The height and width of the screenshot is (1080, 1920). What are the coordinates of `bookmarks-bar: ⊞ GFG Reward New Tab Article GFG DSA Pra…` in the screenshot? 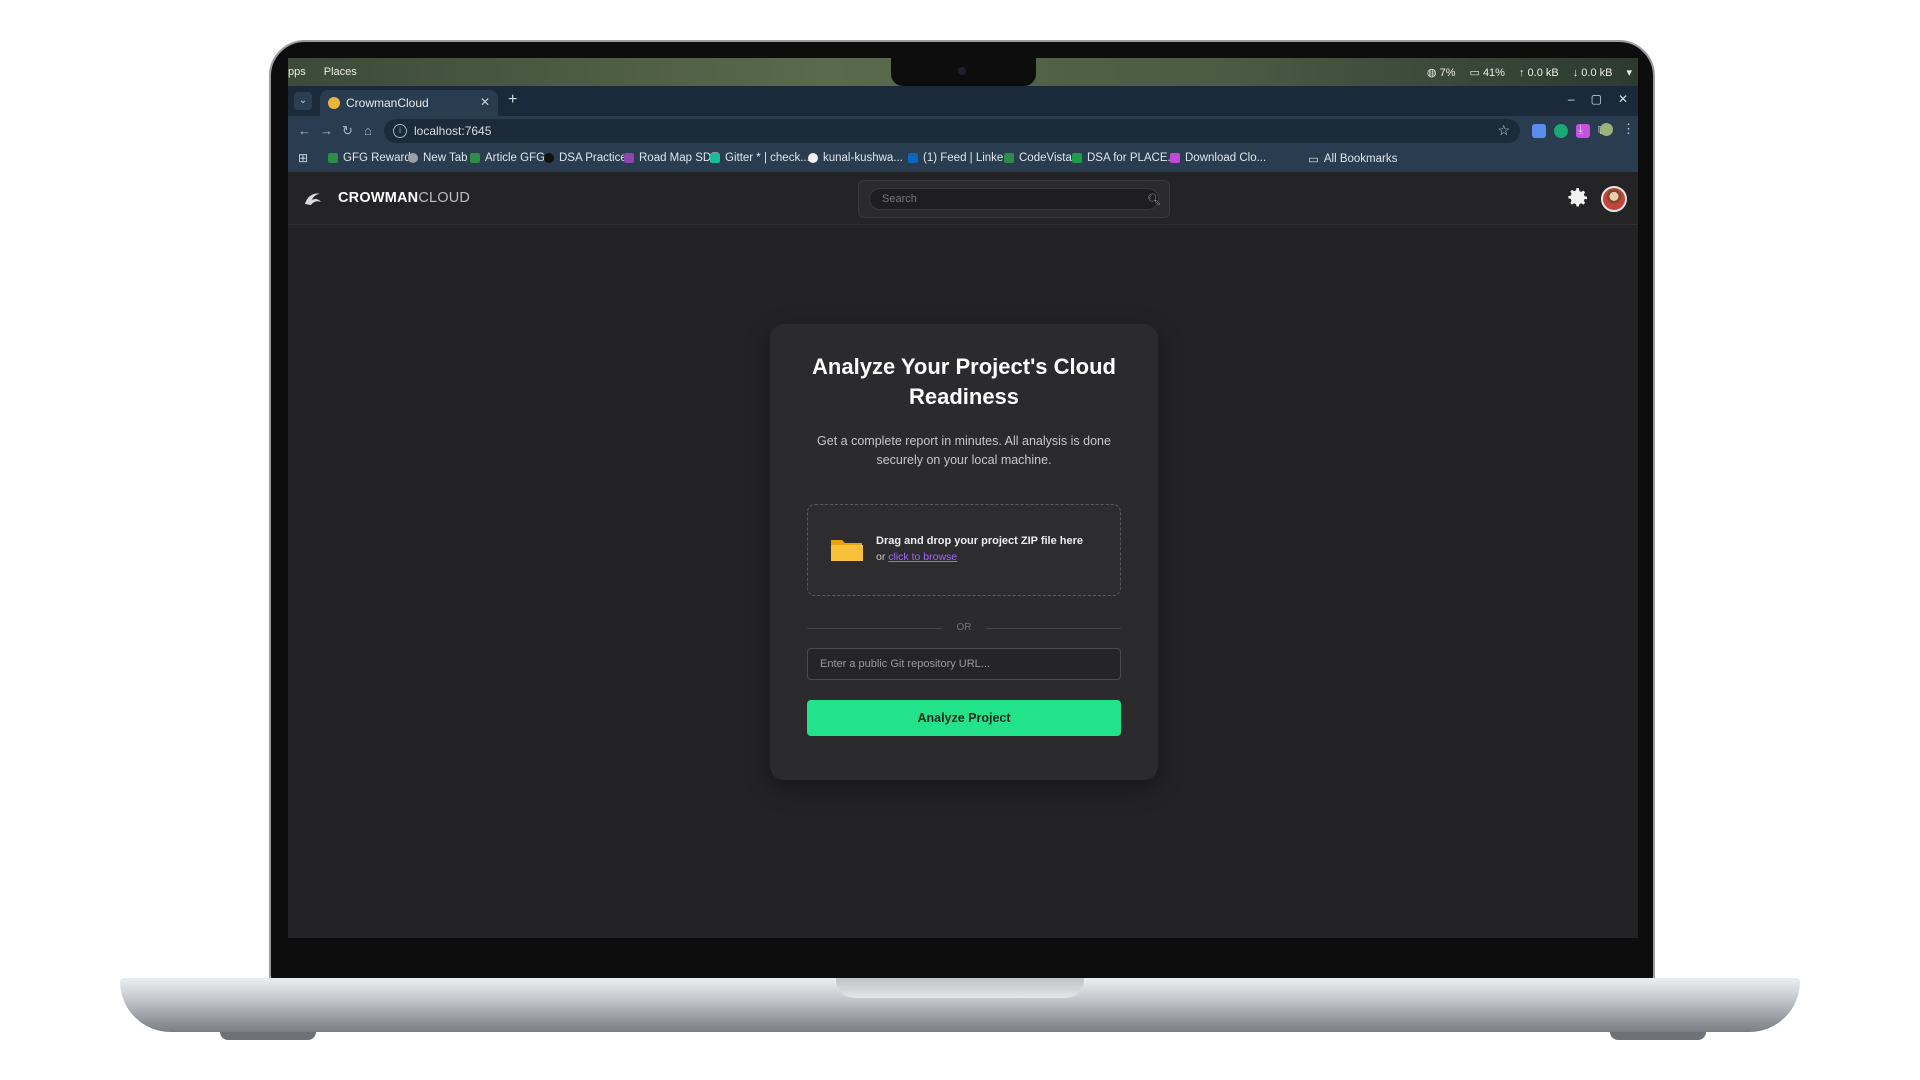 It's located at (963, 159).